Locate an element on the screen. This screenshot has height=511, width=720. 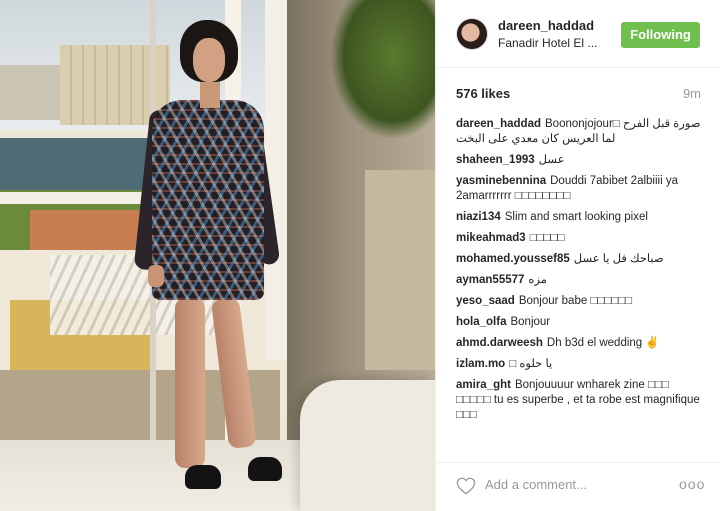
comment-username: yasminebennina is located at coordinates (501, 181).